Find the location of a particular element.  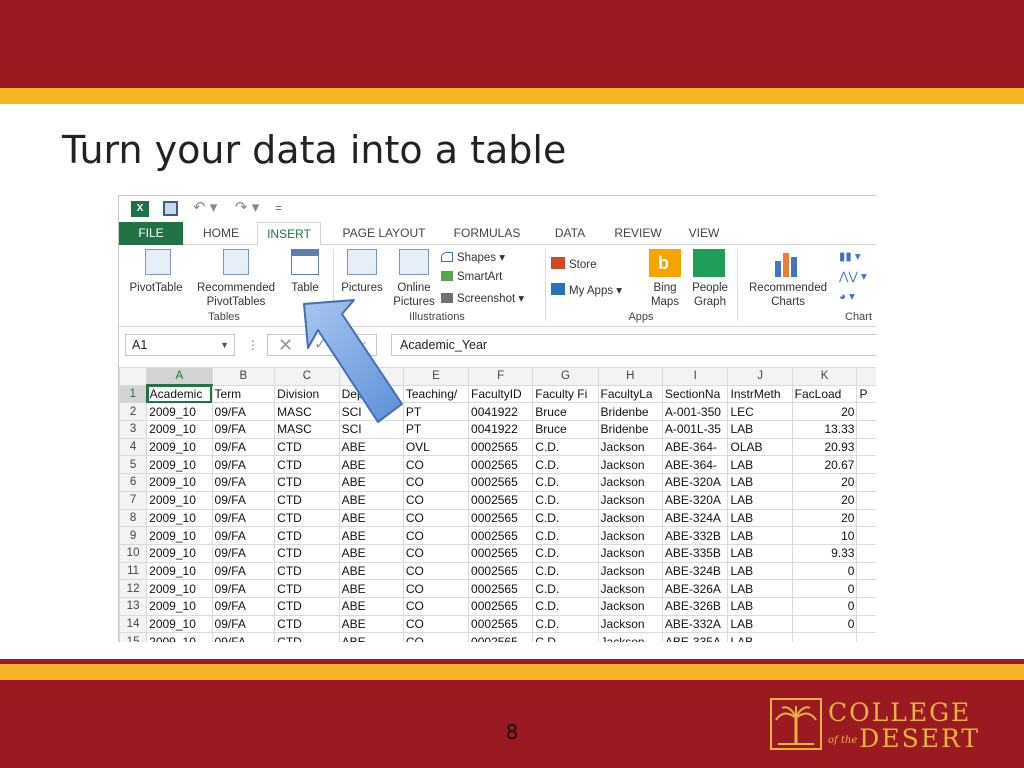

row-header: 8 is located at coordinates (133, 518).